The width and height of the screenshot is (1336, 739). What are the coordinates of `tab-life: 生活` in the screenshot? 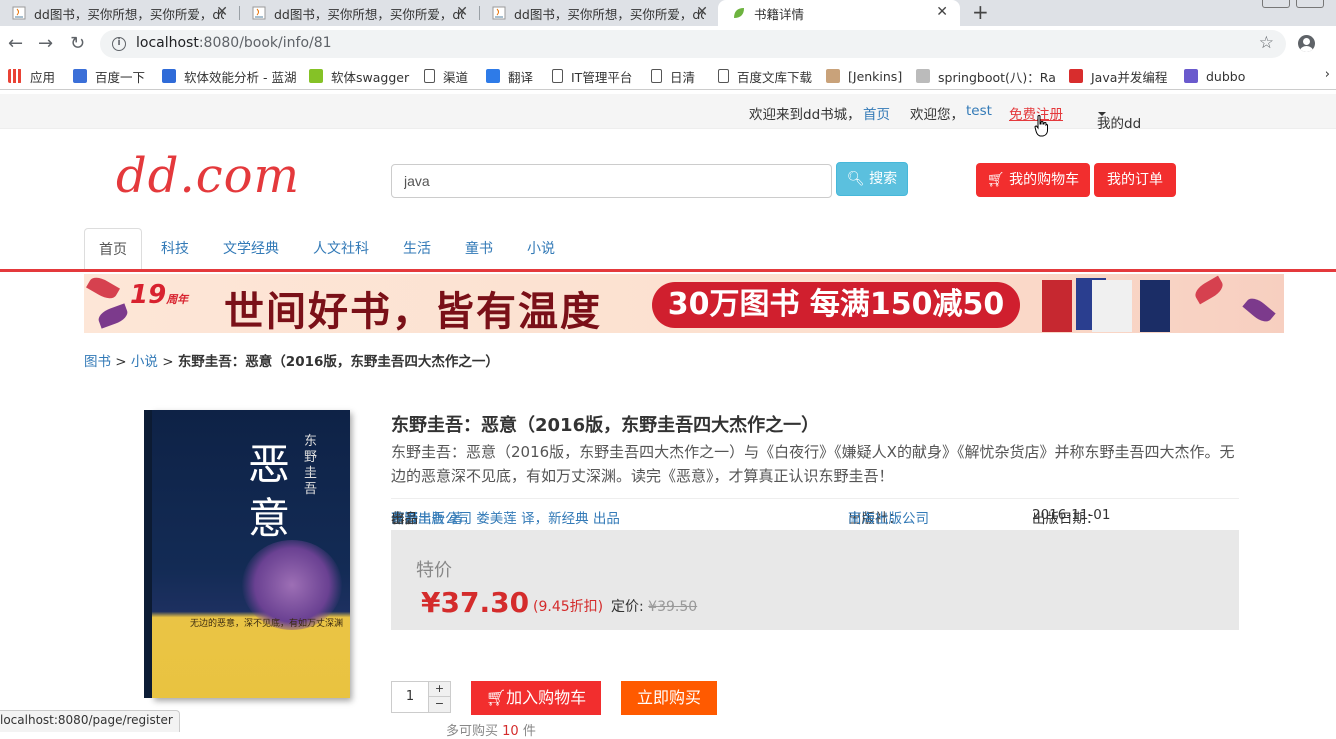 It's located at (417, 249).